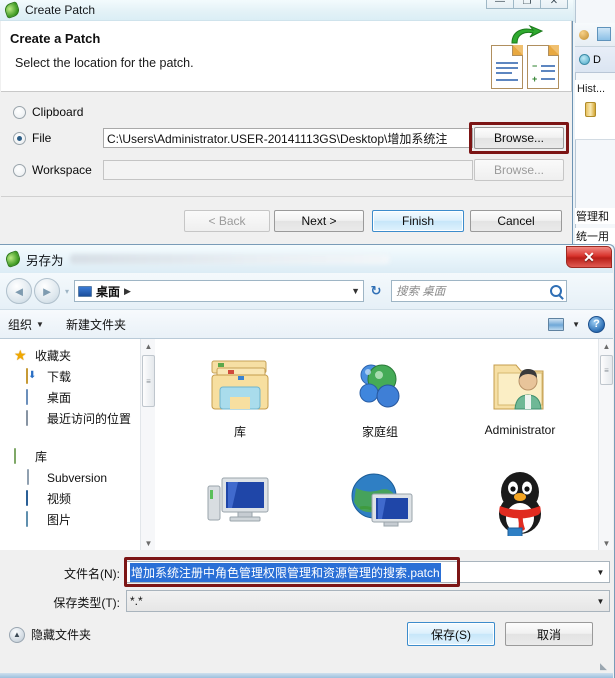 The height and width of the screenshot is (678, 615). I want to click on radio-file-label: File, so click(42, 138).